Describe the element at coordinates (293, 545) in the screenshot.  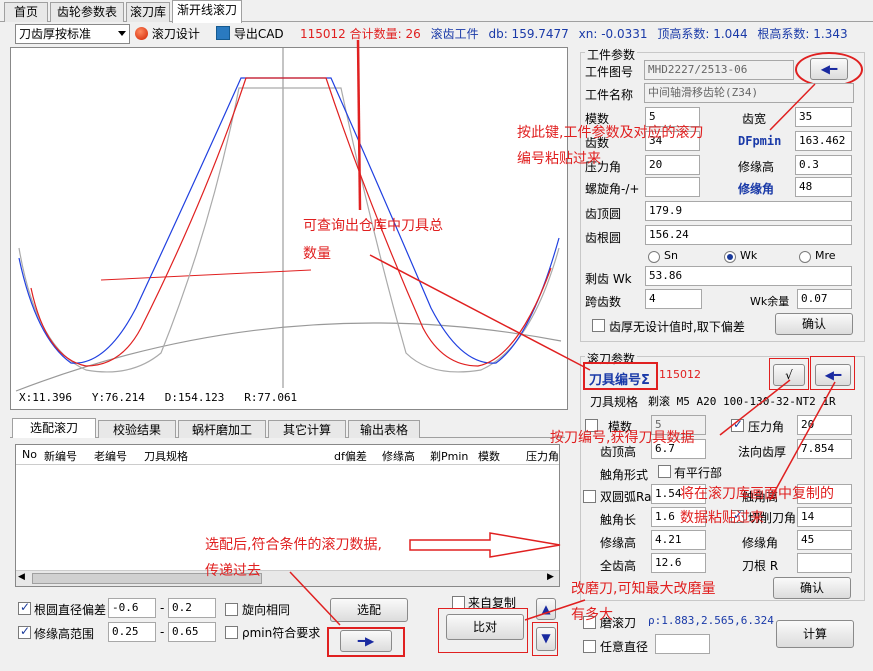
I see `annotation-after-select-line1: 选配后,符合条件的滚刀数据,` at that location.